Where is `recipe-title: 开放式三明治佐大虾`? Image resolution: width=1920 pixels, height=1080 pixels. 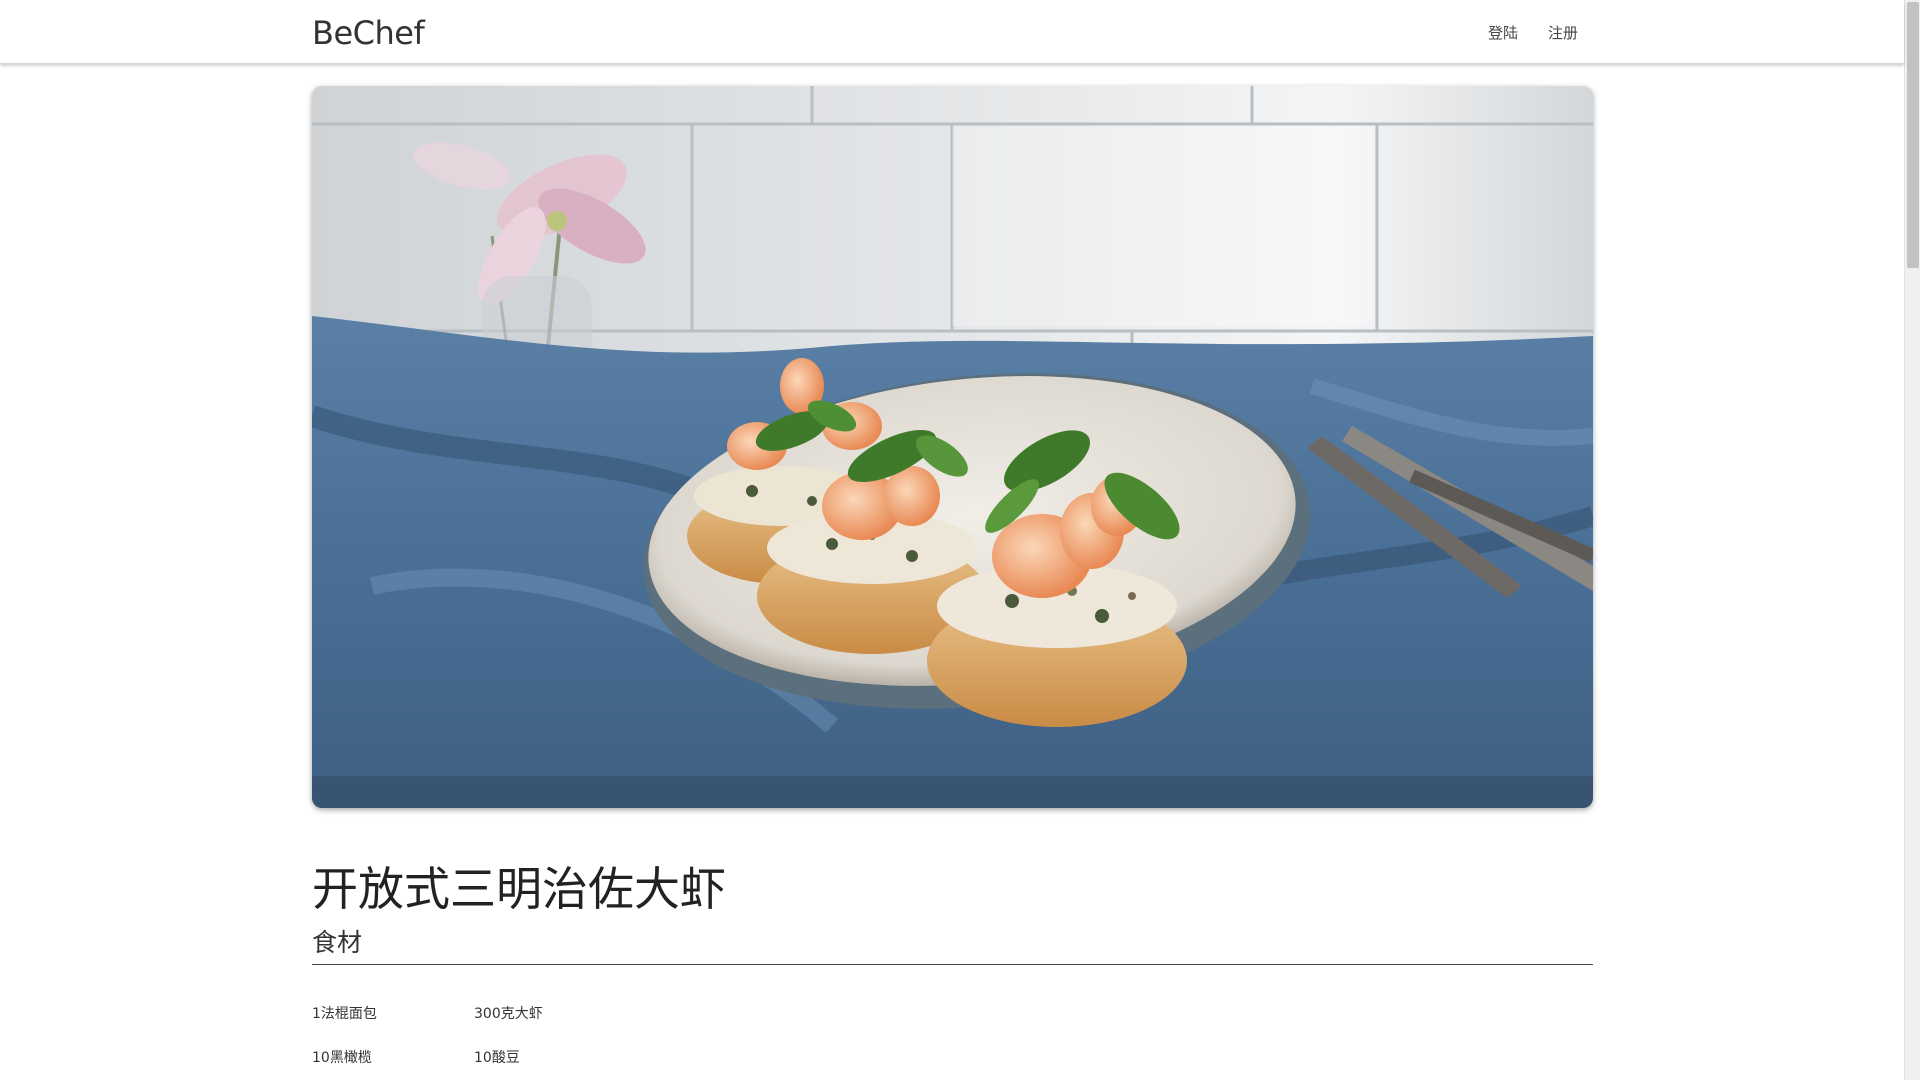
recipe-title: 开放式三明治佐大虾 is located at coordinates (519, 889).